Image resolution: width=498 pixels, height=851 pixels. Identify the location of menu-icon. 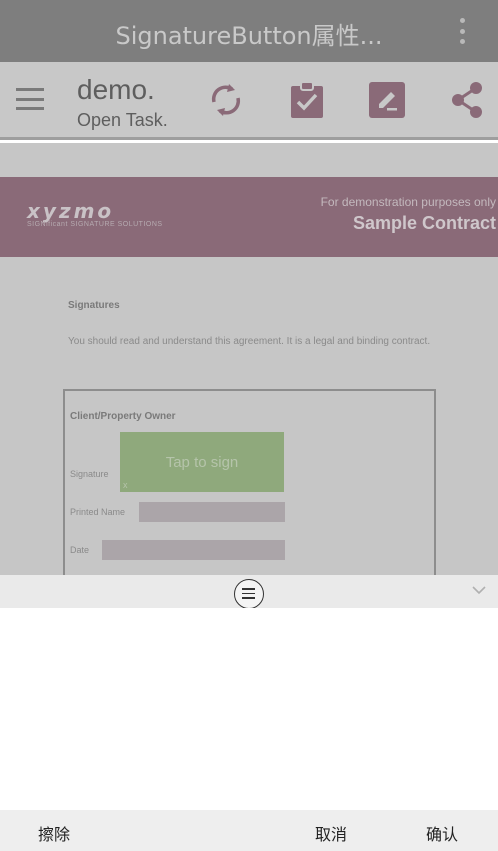
(30, 99).